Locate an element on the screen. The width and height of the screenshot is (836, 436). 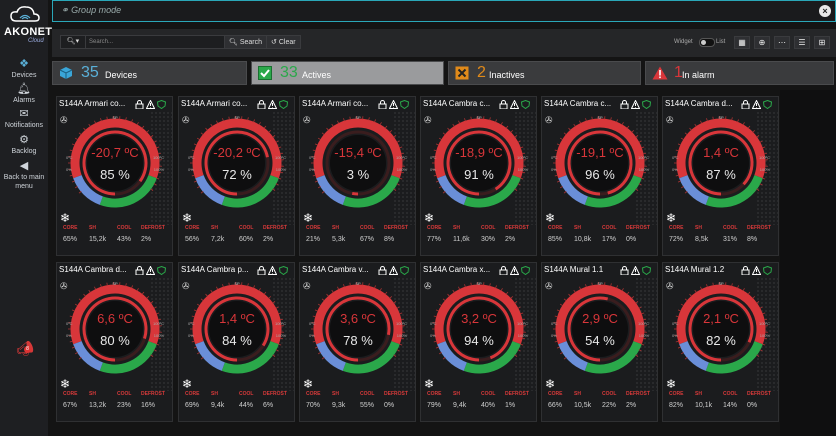
sidebar-item-notifications: ✉ Notifications is located at coordinates (24, 119).